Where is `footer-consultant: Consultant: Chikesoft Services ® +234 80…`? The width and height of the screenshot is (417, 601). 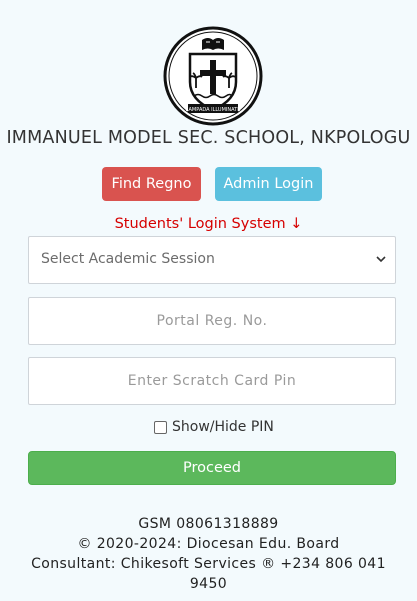
footer-consultant: Consultant: Chikesoft Services ® +234 80… is located at coordinates (208, 574).